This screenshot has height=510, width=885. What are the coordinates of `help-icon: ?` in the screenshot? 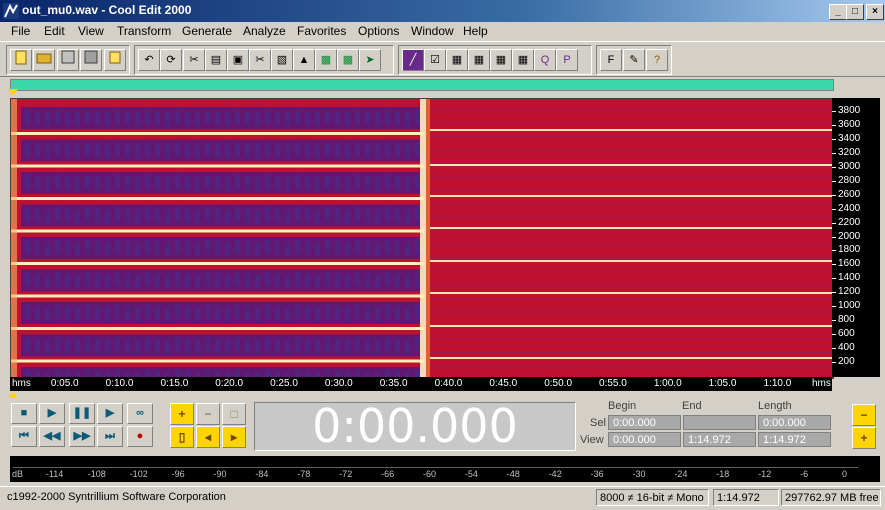 It's located at (657, 60).